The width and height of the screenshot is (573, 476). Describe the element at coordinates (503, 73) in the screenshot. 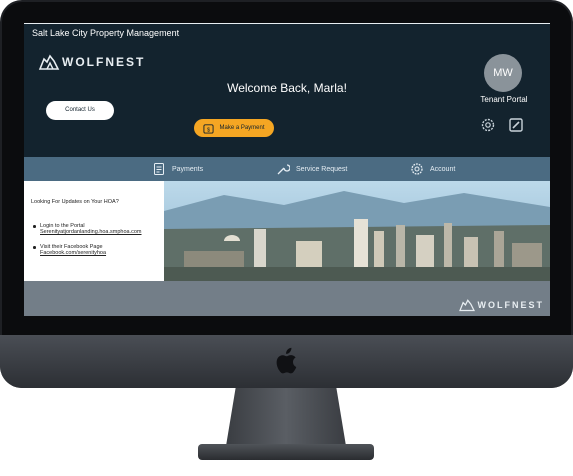

I see `avatar: MW` at that location.